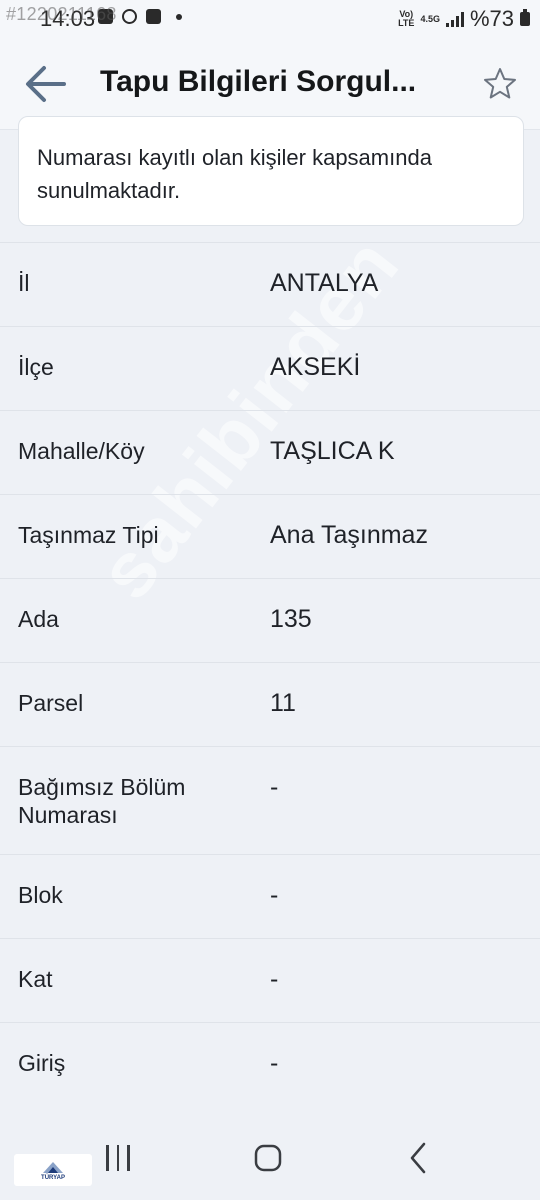 Image resolution: width=540 pixels, height=1200 pixels. I want to click on corner-logo: TÜRYAP, so click(53, 1170).